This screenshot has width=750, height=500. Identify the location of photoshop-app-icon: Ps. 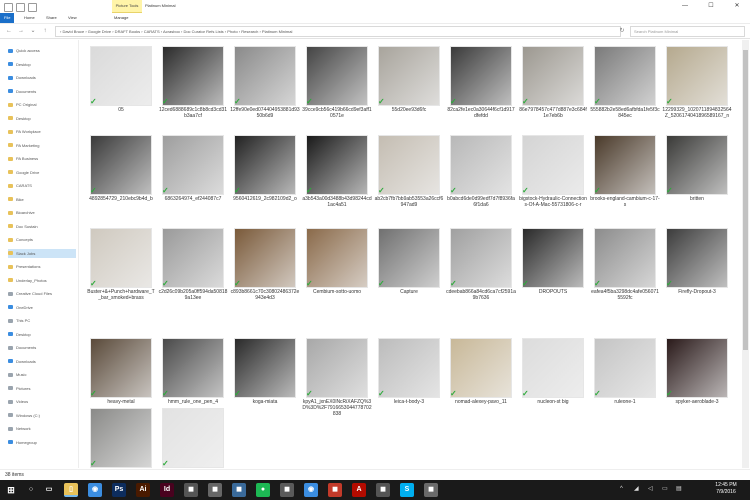
(119, 490).